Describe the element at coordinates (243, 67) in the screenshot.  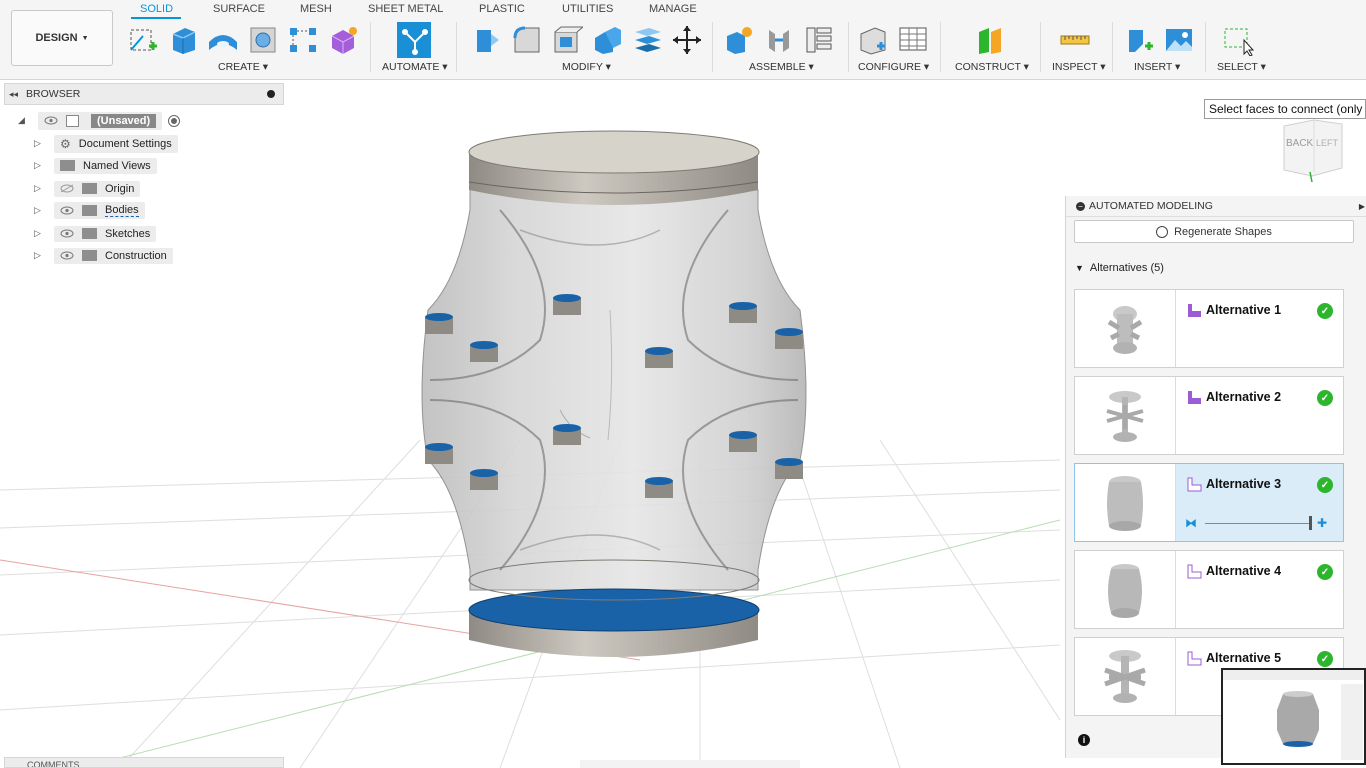
I see `create-group-label: CREATE ▾` at that location.